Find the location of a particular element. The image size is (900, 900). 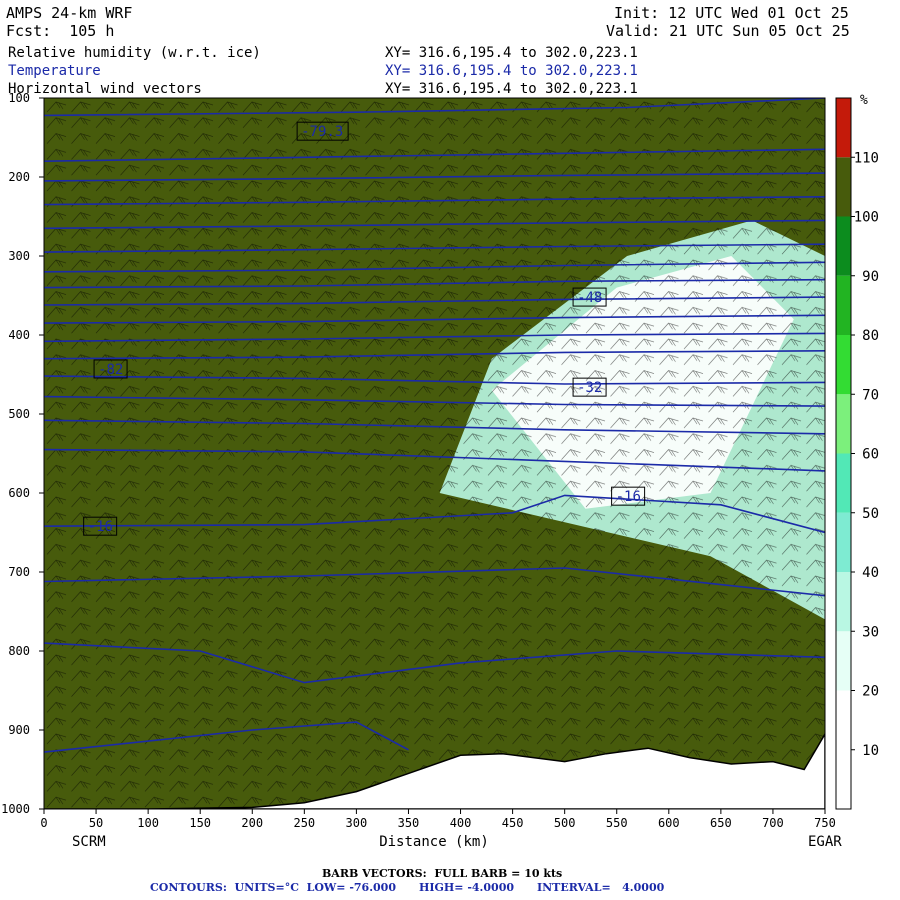

x-axis-label: Distance (km) is located at coordinates (434, 842).